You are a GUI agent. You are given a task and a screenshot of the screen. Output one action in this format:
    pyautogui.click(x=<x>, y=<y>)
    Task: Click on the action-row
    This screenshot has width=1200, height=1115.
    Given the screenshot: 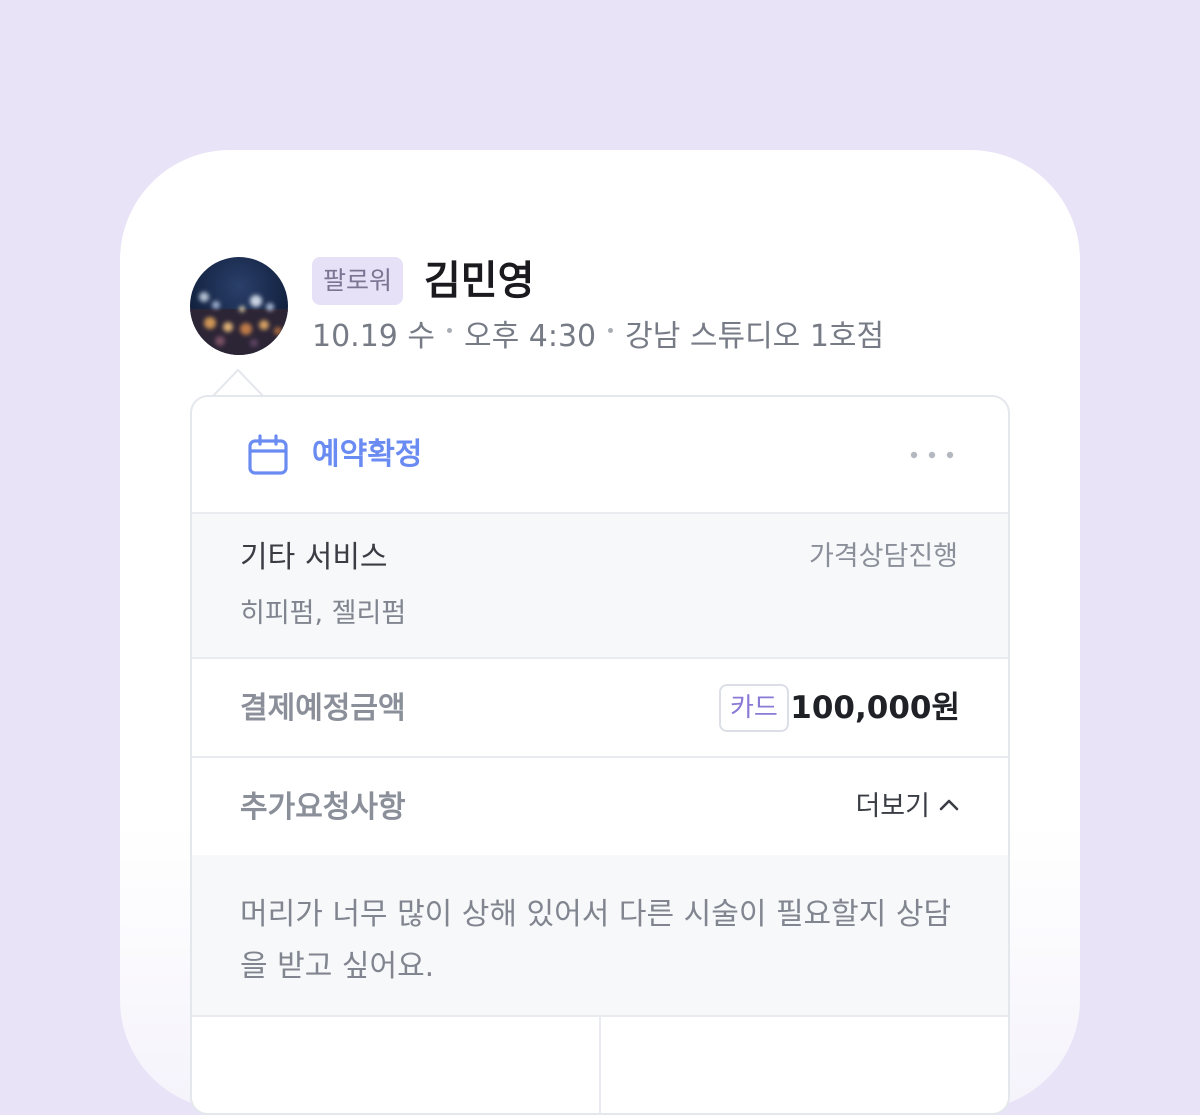 What is the action you would take?
    pyautogui.click(x=600, y=1065)
    